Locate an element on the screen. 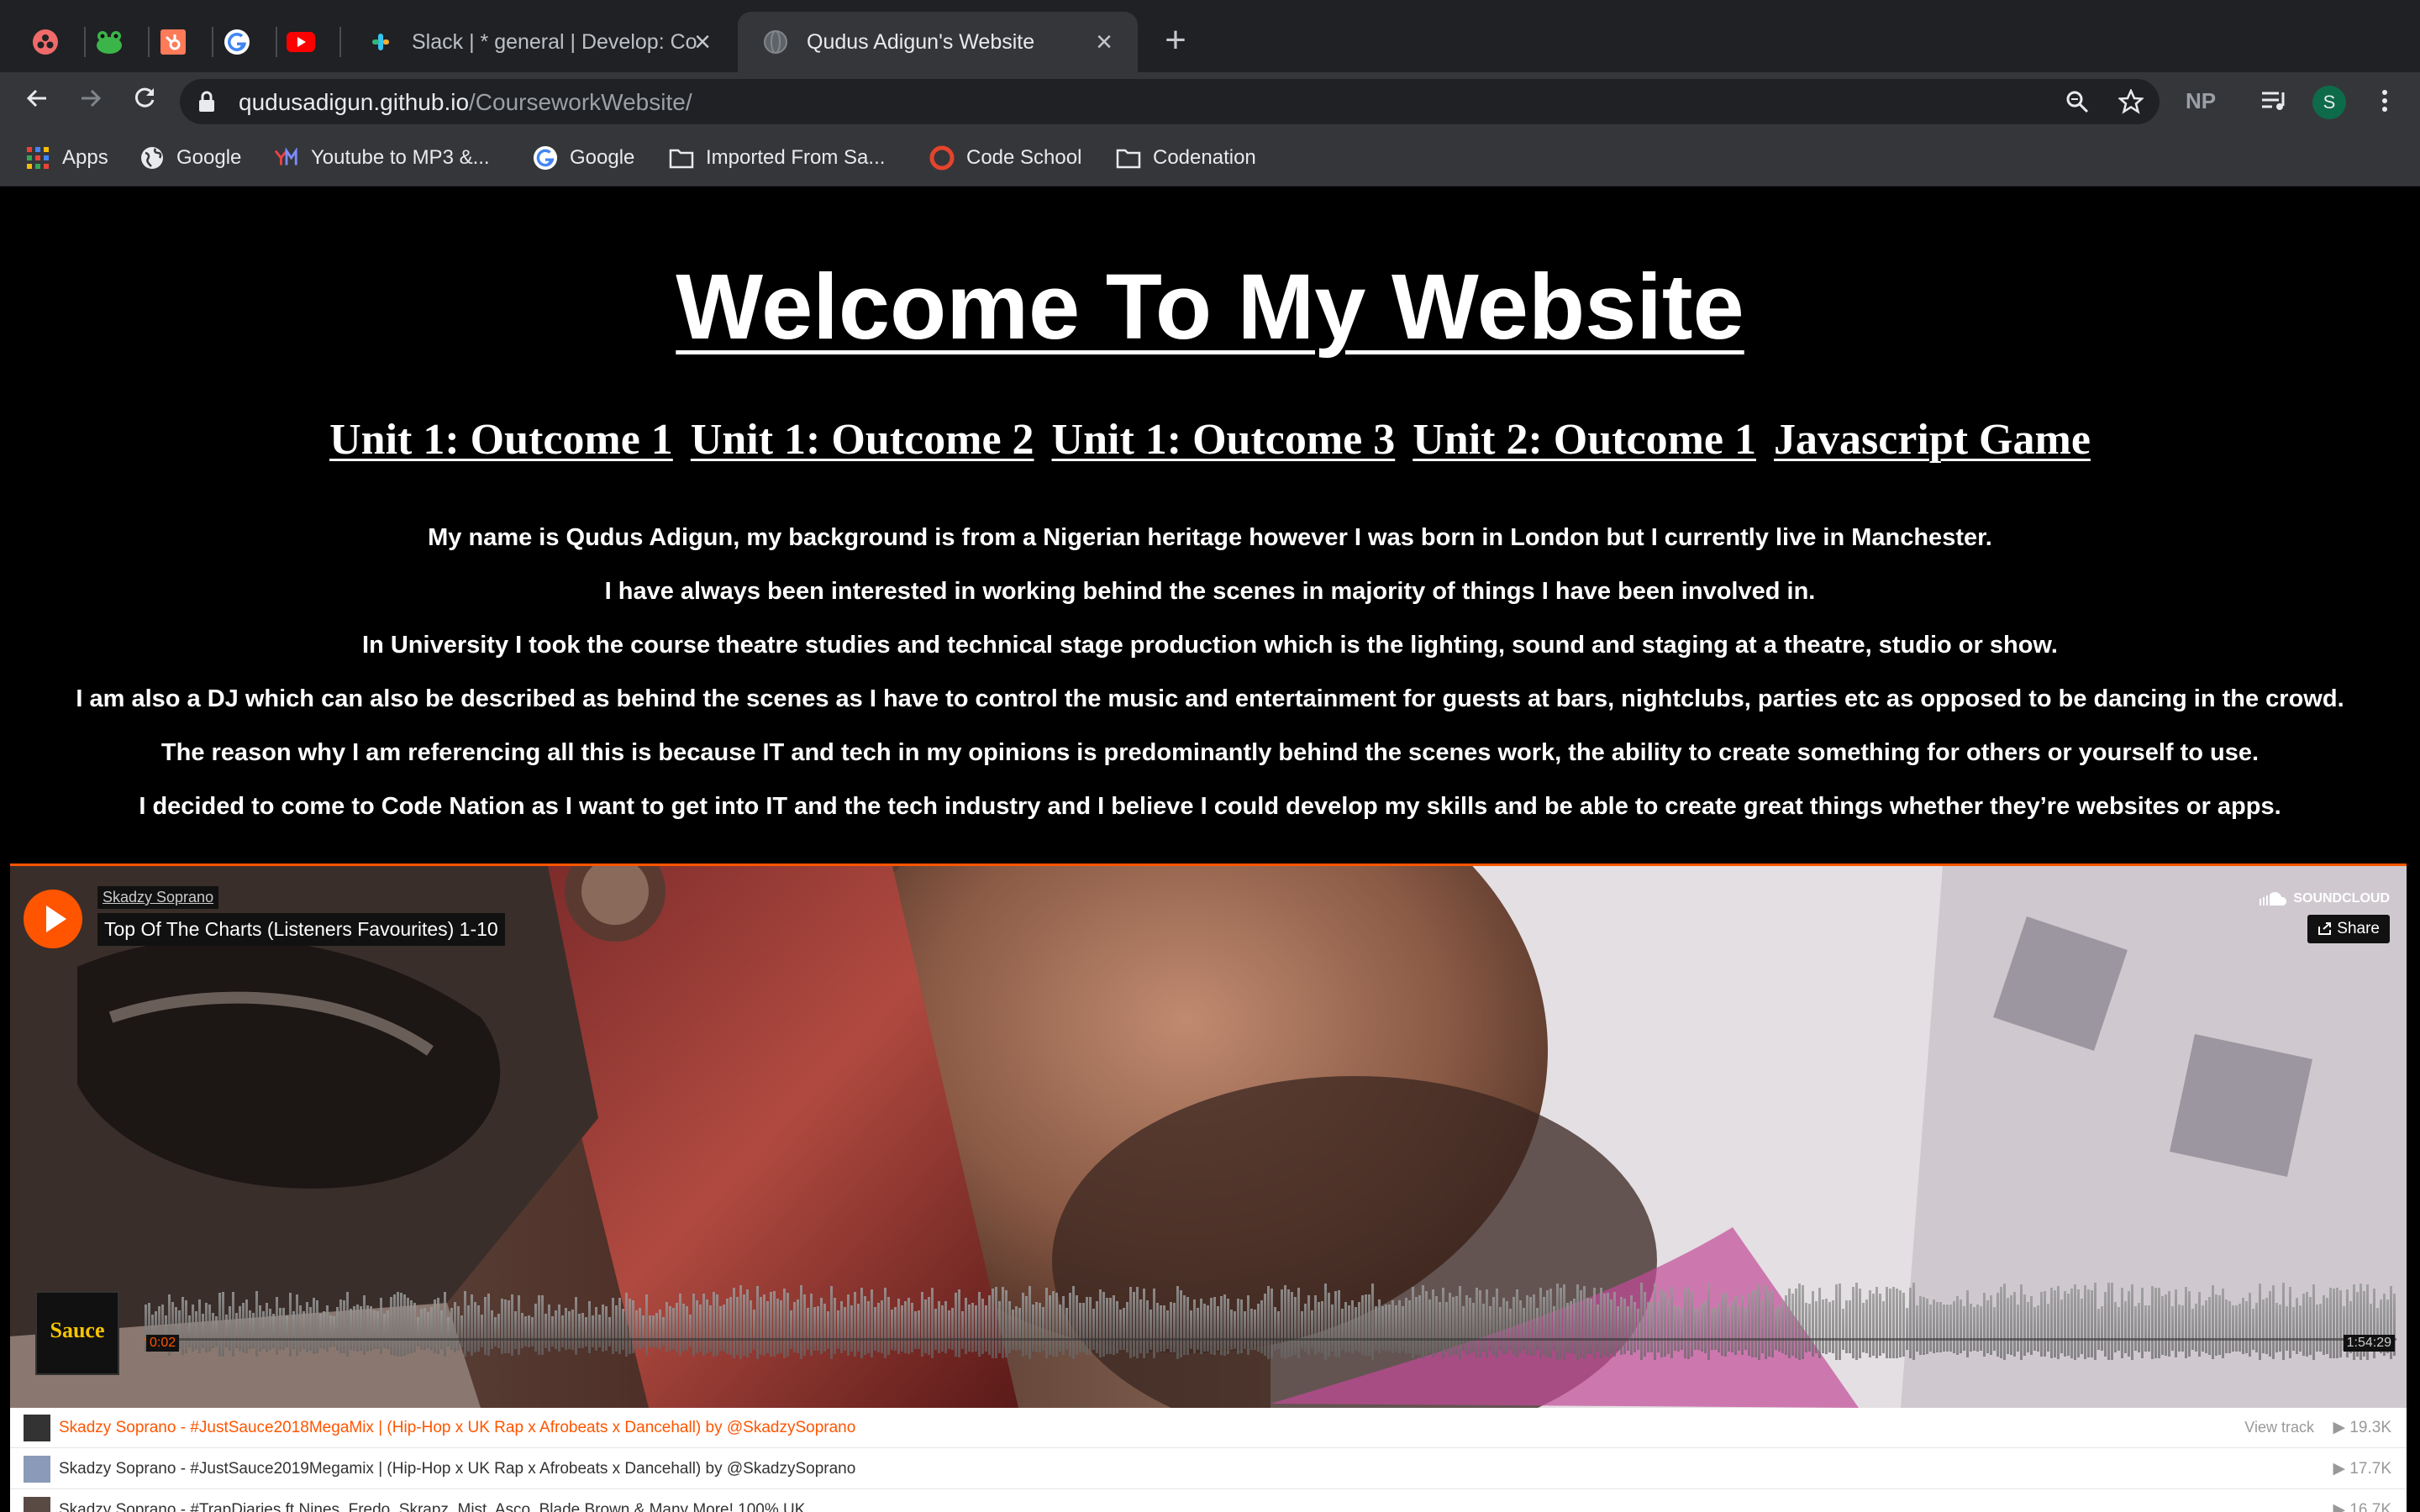  pinned-tab-hubspot is located at coordinates (173, 42).